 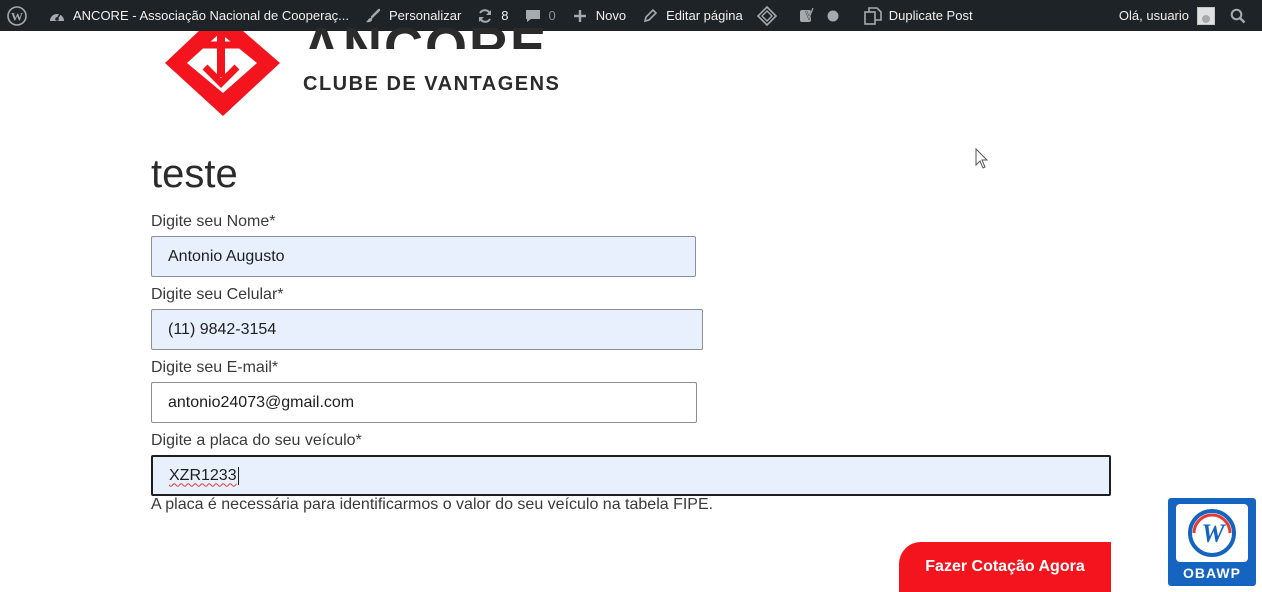 I want to click on comments-count: 0, so click(x=552, y=15).